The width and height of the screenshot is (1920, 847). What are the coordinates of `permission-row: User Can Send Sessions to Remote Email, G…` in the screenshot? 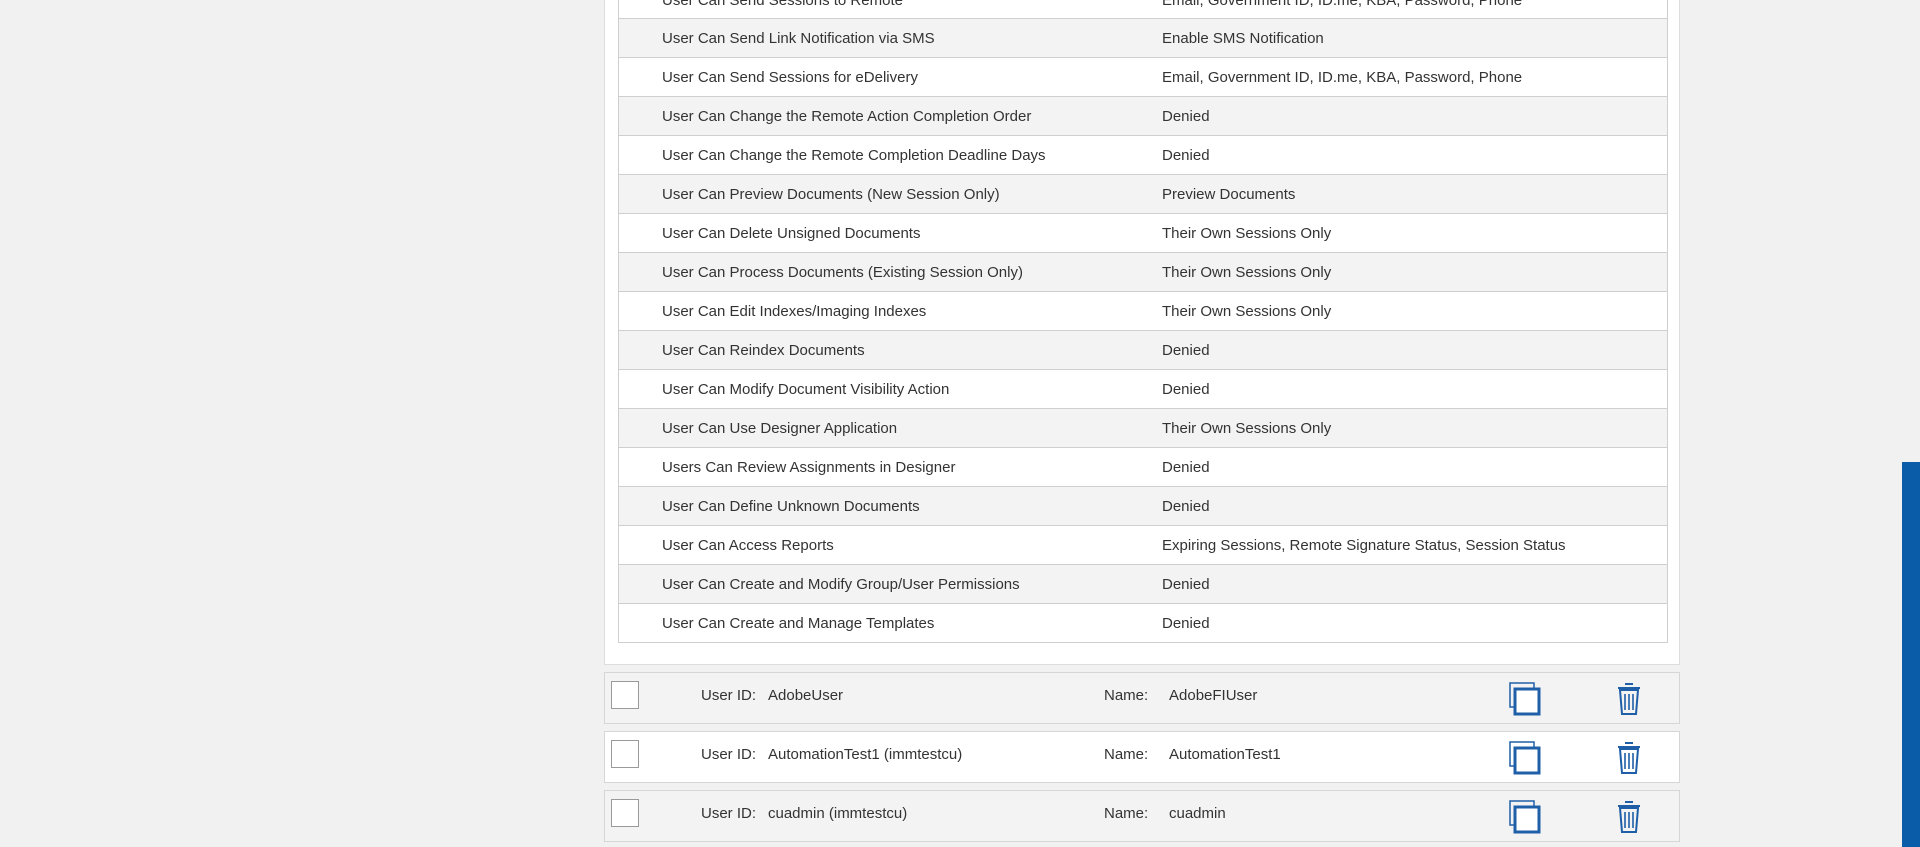 It's located at (1143, 9).